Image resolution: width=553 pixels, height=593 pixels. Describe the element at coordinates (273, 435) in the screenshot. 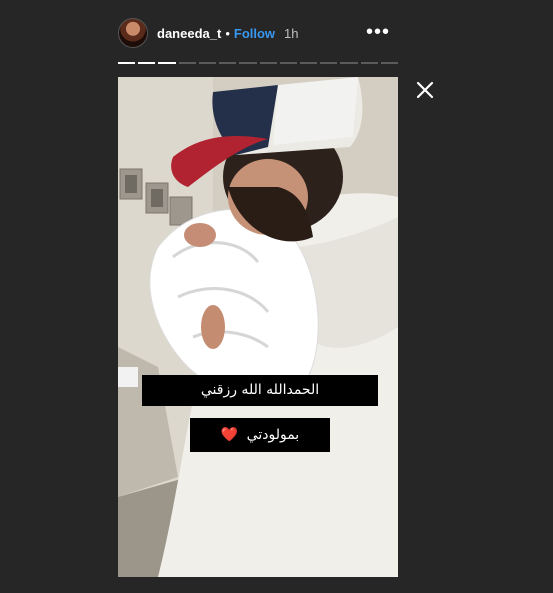

I see `caption-line-2-text: بمولودتي` at that location.